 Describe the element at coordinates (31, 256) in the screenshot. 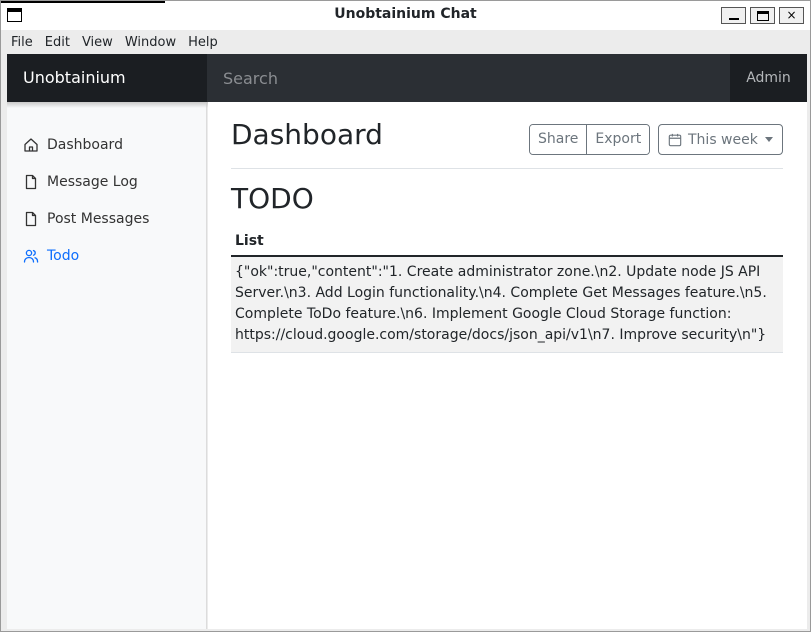

I see `users-icon` at that location.